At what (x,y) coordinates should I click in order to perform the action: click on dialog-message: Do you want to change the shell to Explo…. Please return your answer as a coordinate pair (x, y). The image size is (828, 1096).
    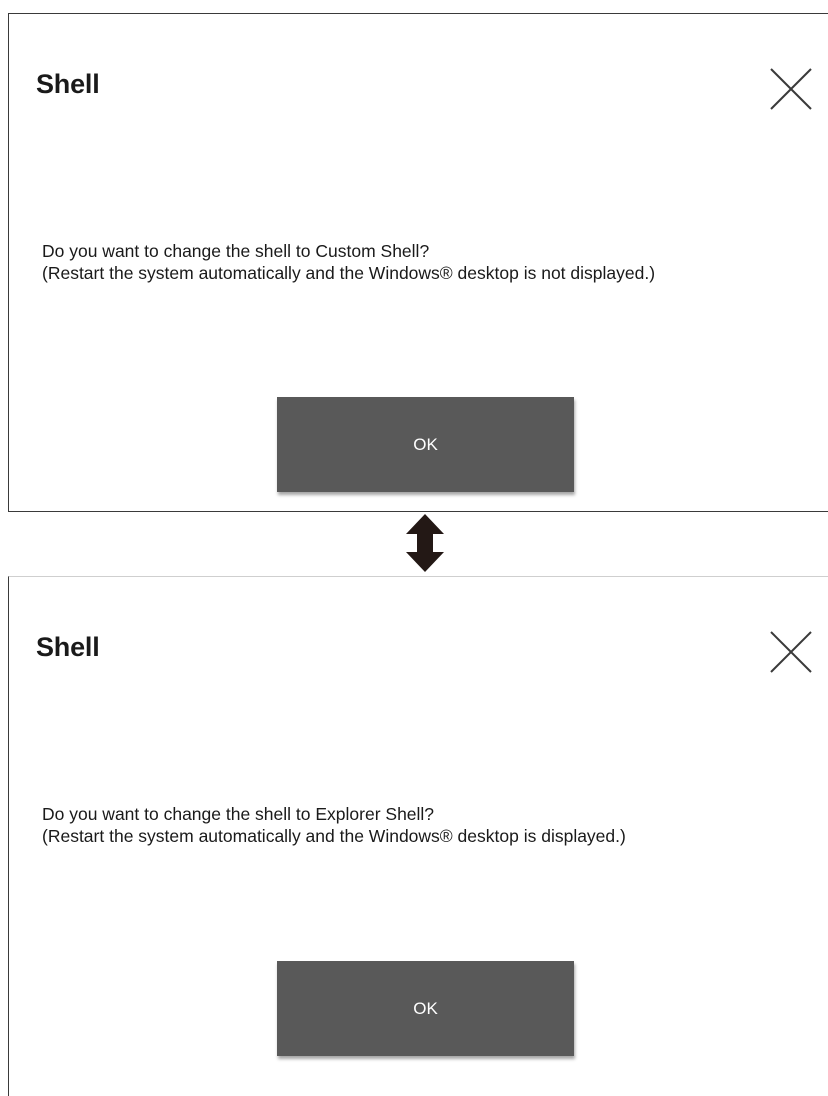
    Looking at the image, I should click on (334, 825).